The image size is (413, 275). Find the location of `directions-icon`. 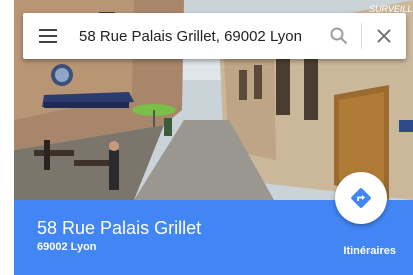

directions-icon is located at coordinates (361, 198).